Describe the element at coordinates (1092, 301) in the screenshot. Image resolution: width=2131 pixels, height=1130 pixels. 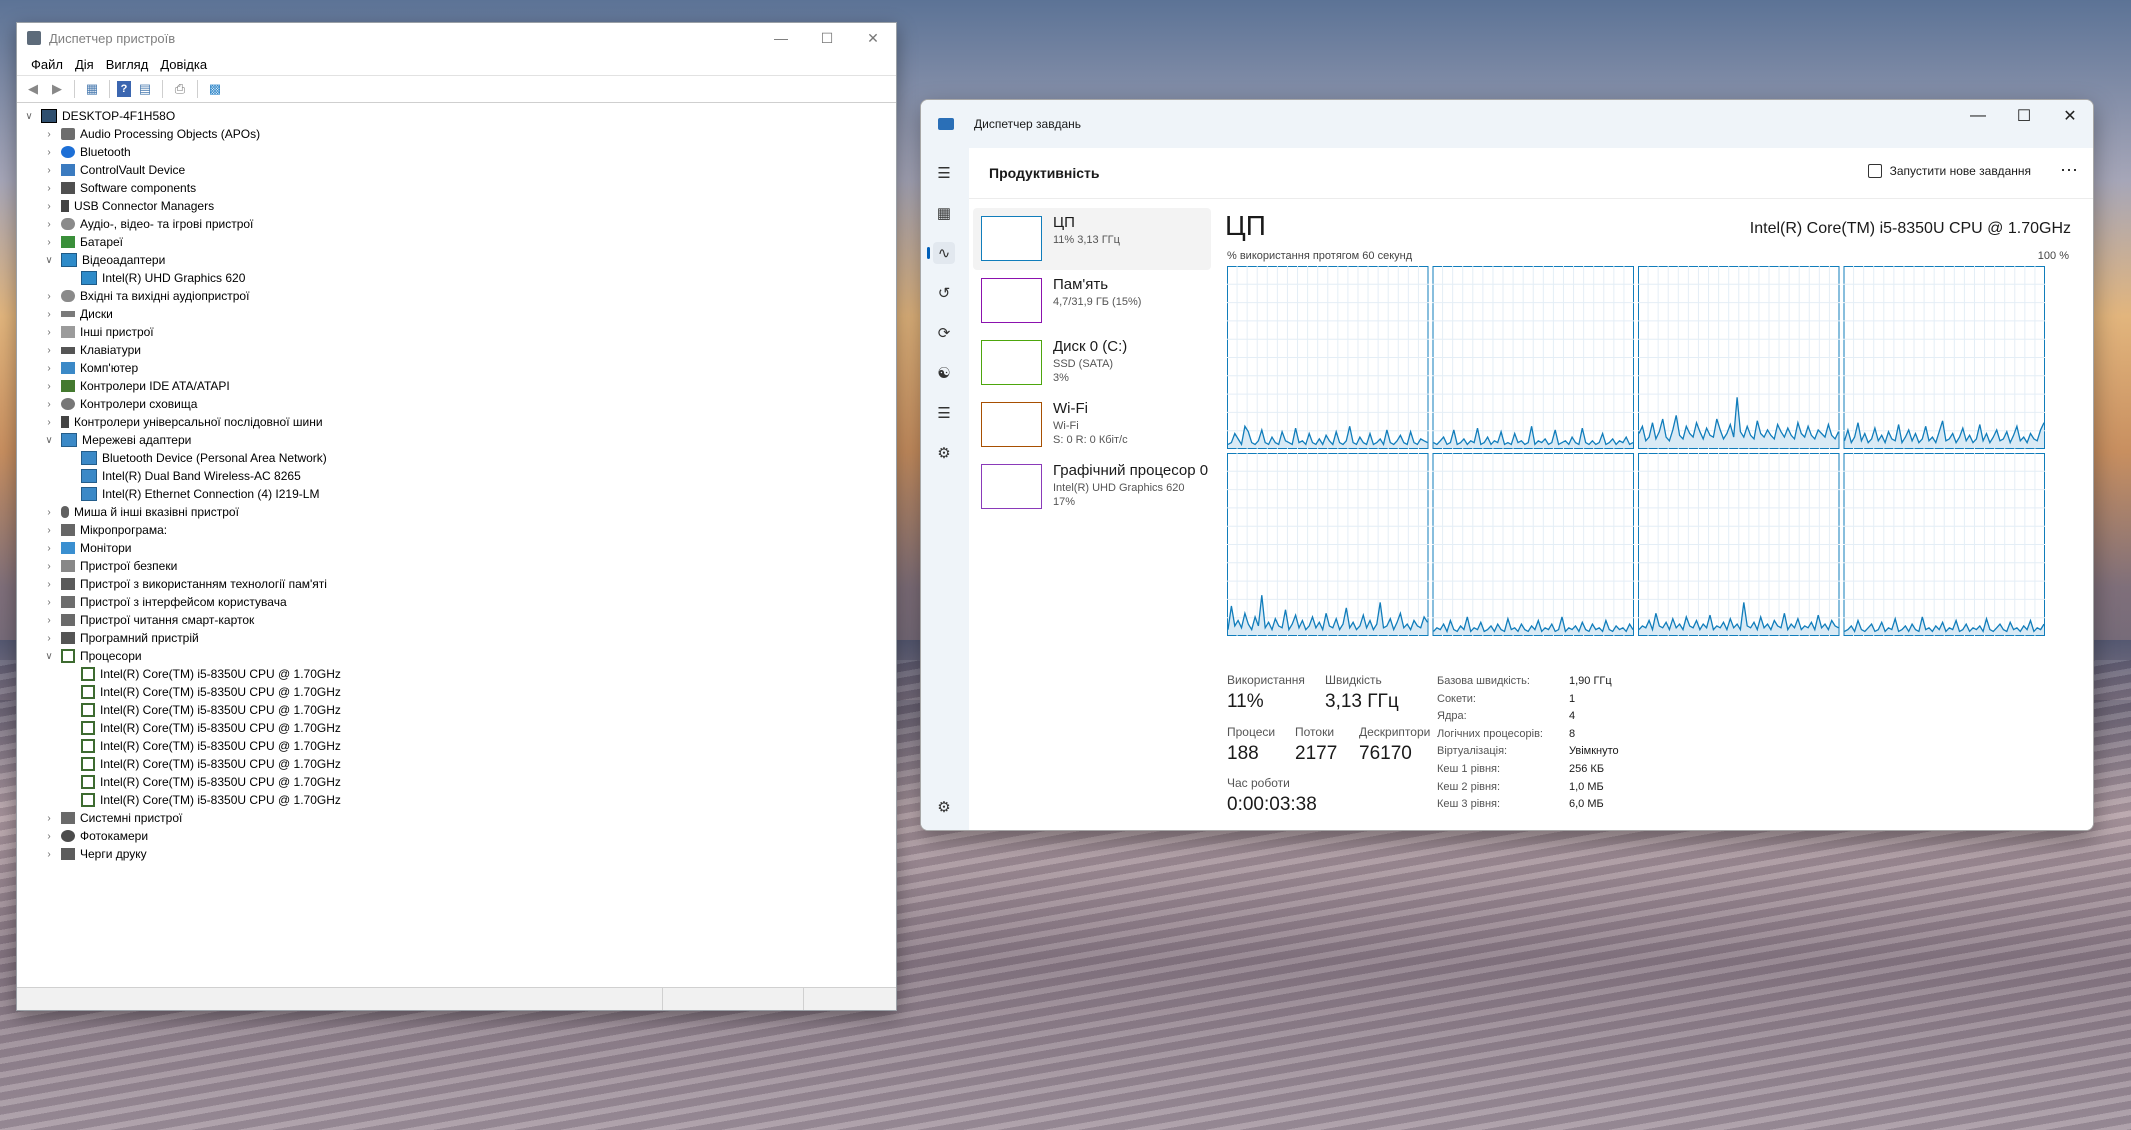
I see `perf-item: Пам'ять 4,7/31,9 ГБ (15%)` at that location.